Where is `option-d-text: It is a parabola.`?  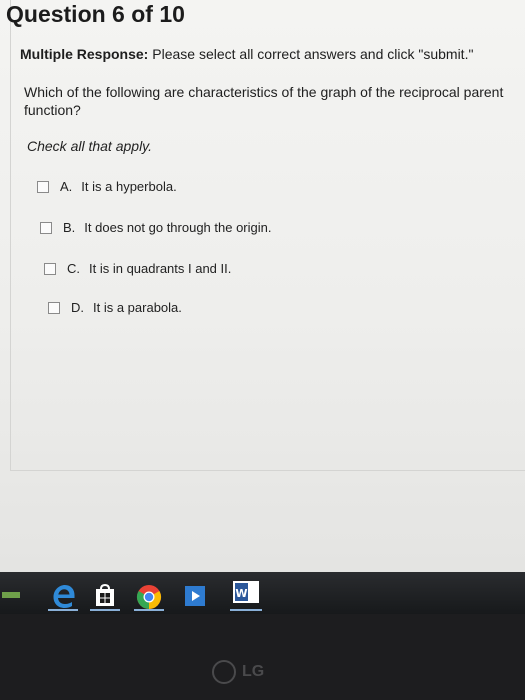 option-d-text: It is a parabola. is located at coordinates (137, 307).